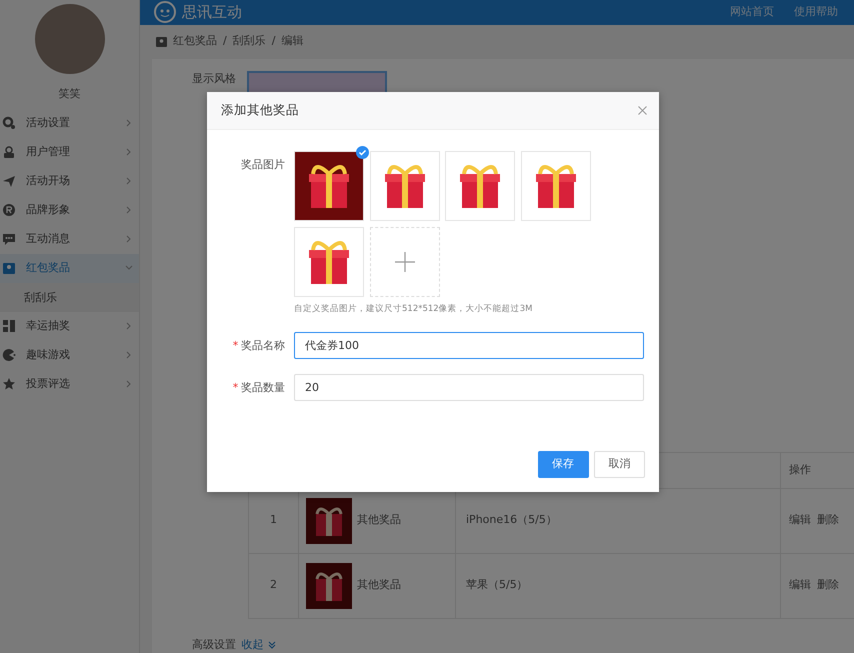 The height and width of the screenshot is (653, 854). What do you see at coordinates (262, 165) in the screenshot?
I see `form-label: 奖品图片` at bounding box center [262, 165].